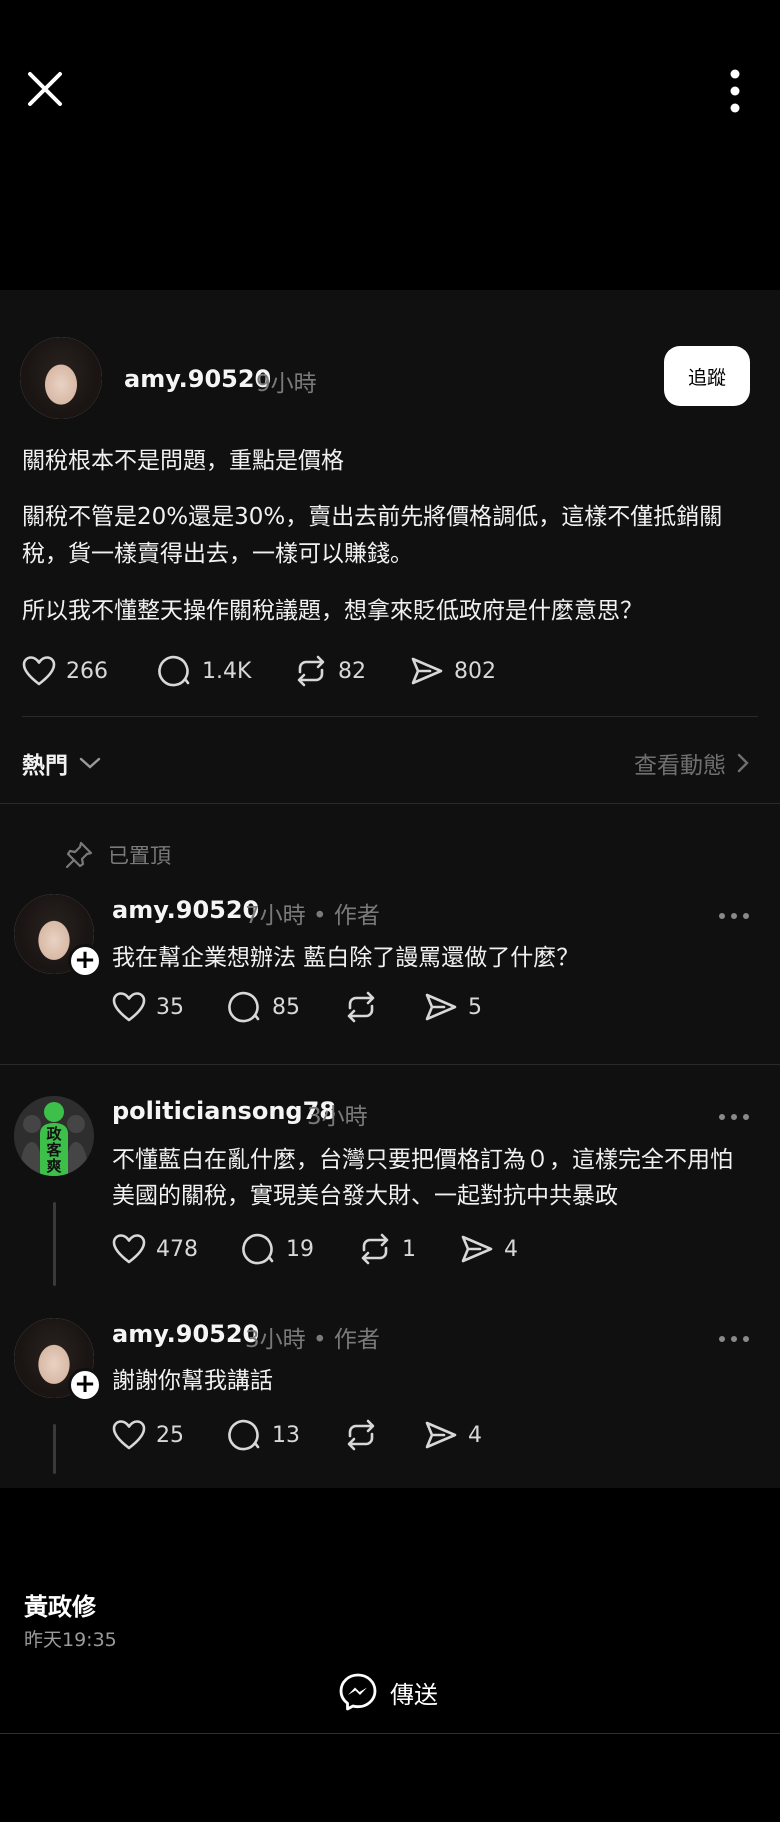 This screenshot has height=1822, width=780. I want to click on post-actions: 266 1.4K 82 802, so click(259, 671).